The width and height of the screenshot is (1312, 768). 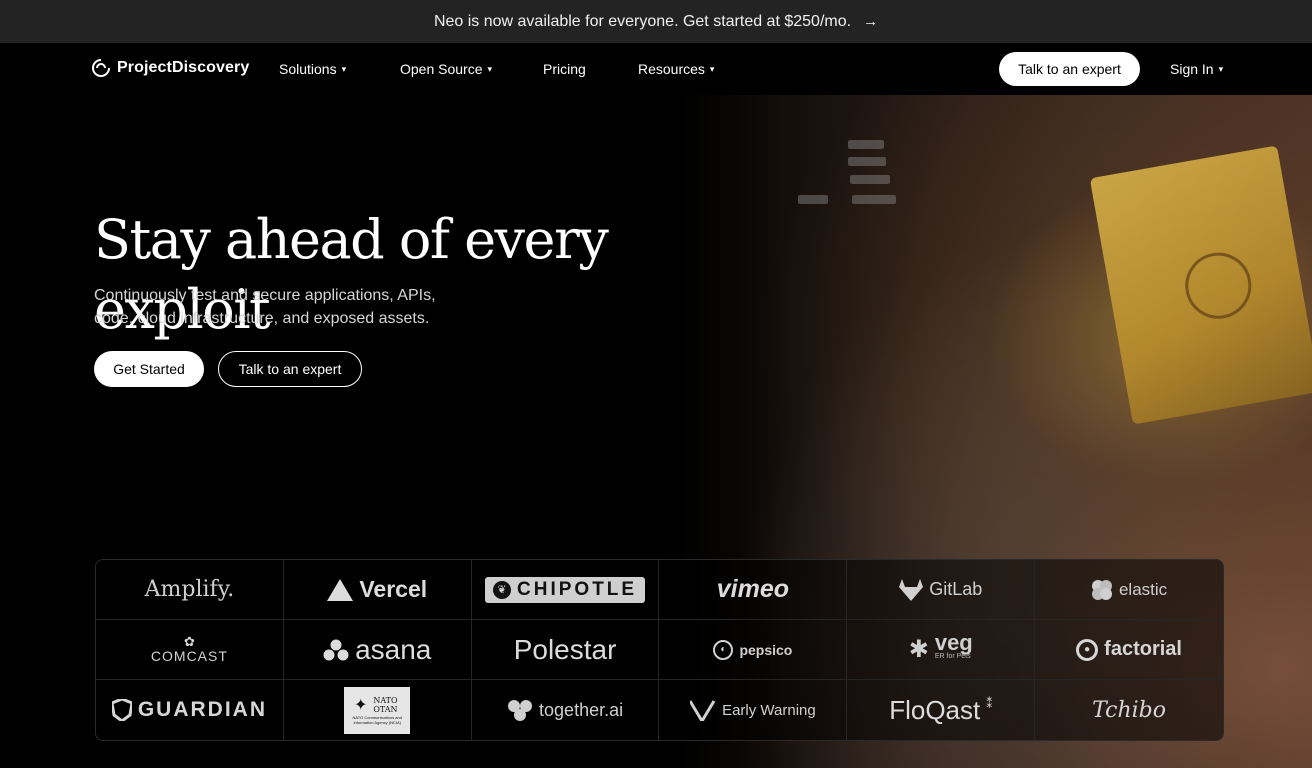 What do you see at coordinates (1087, 649) in the screenshot?
I see `factorial-icon: ●` at bounding box center [1087, 649].